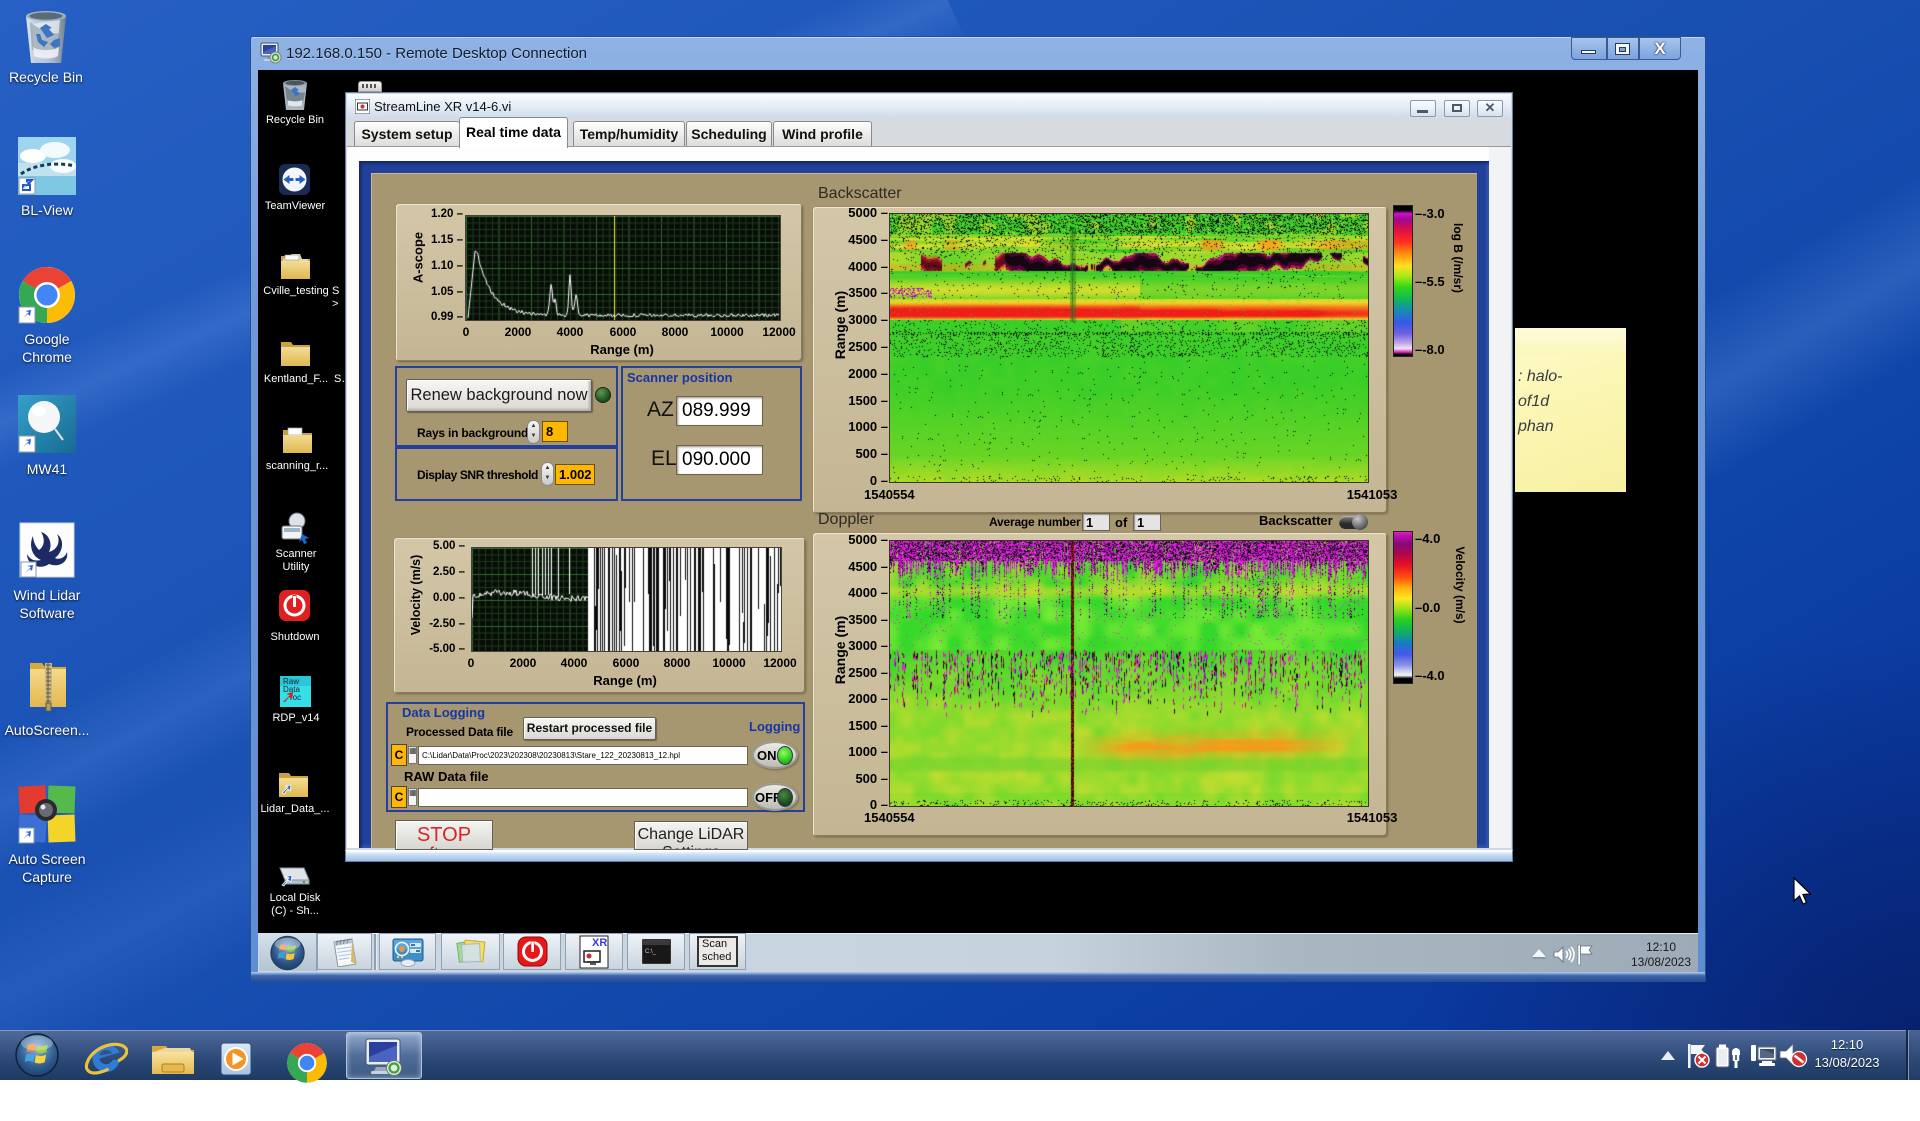  What do you see at coordinates (651, 952) in the screenshot?
I see `svg-text: C:\_` at bounding box center [651, 952].